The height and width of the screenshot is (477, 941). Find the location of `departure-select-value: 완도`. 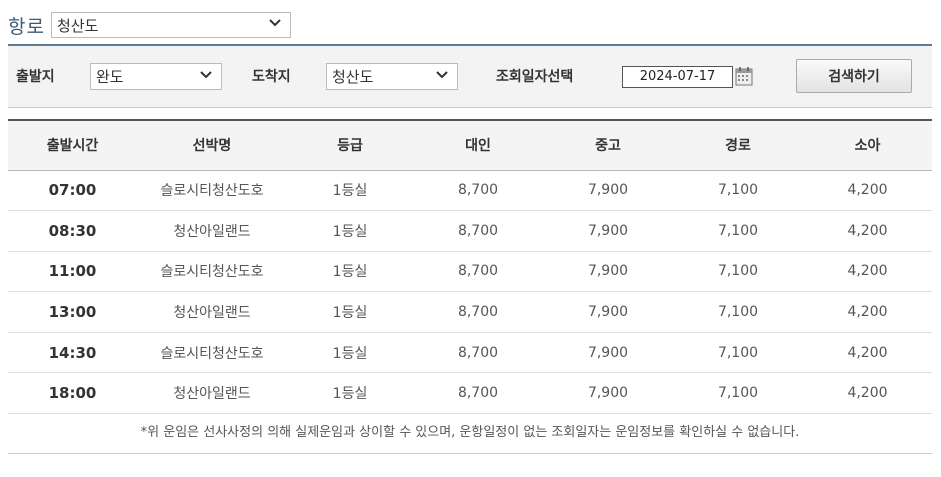

departure-select-value: 완도 is located at coordinates (110, 77).